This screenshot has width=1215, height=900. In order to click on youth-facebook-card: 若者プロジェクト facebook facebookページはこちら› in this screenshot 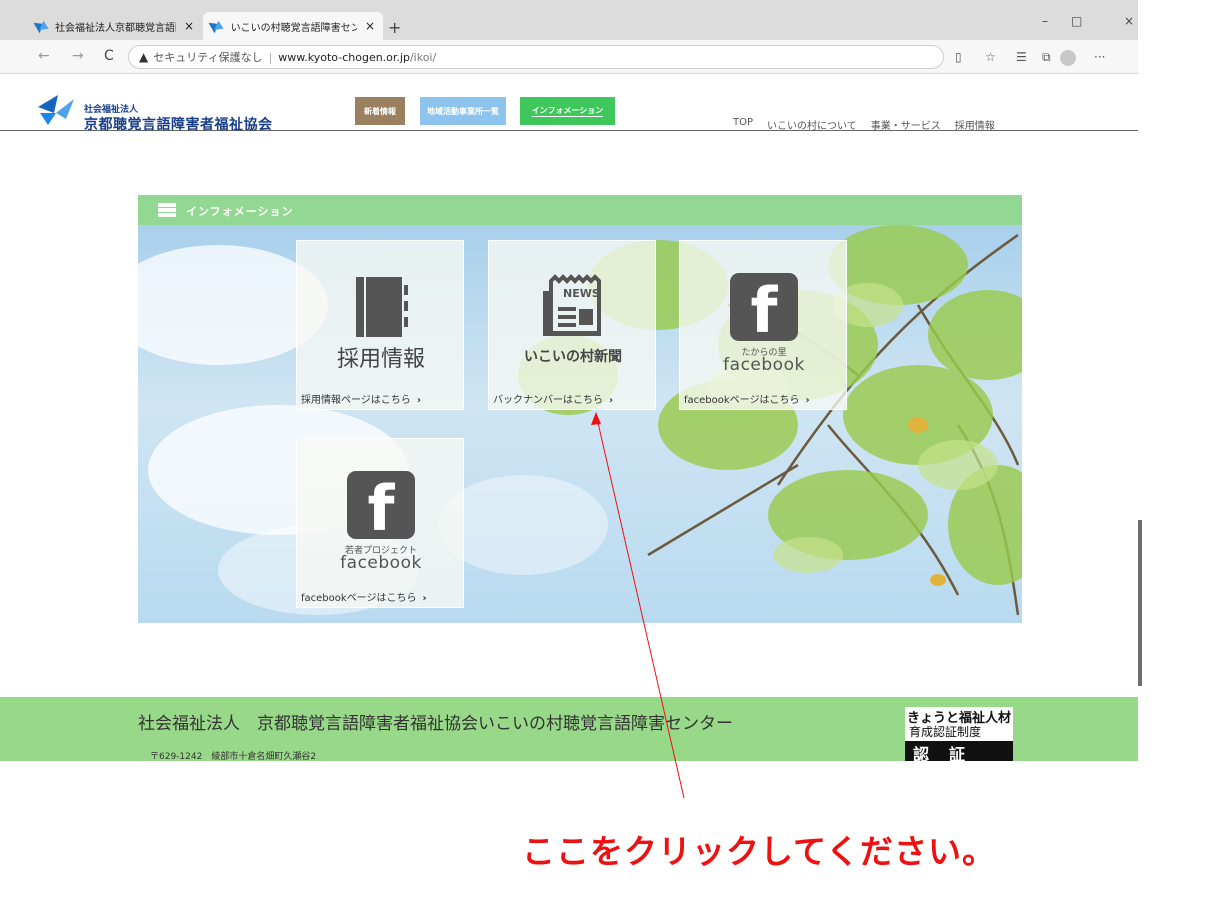, I will do `click(380, 523)`.